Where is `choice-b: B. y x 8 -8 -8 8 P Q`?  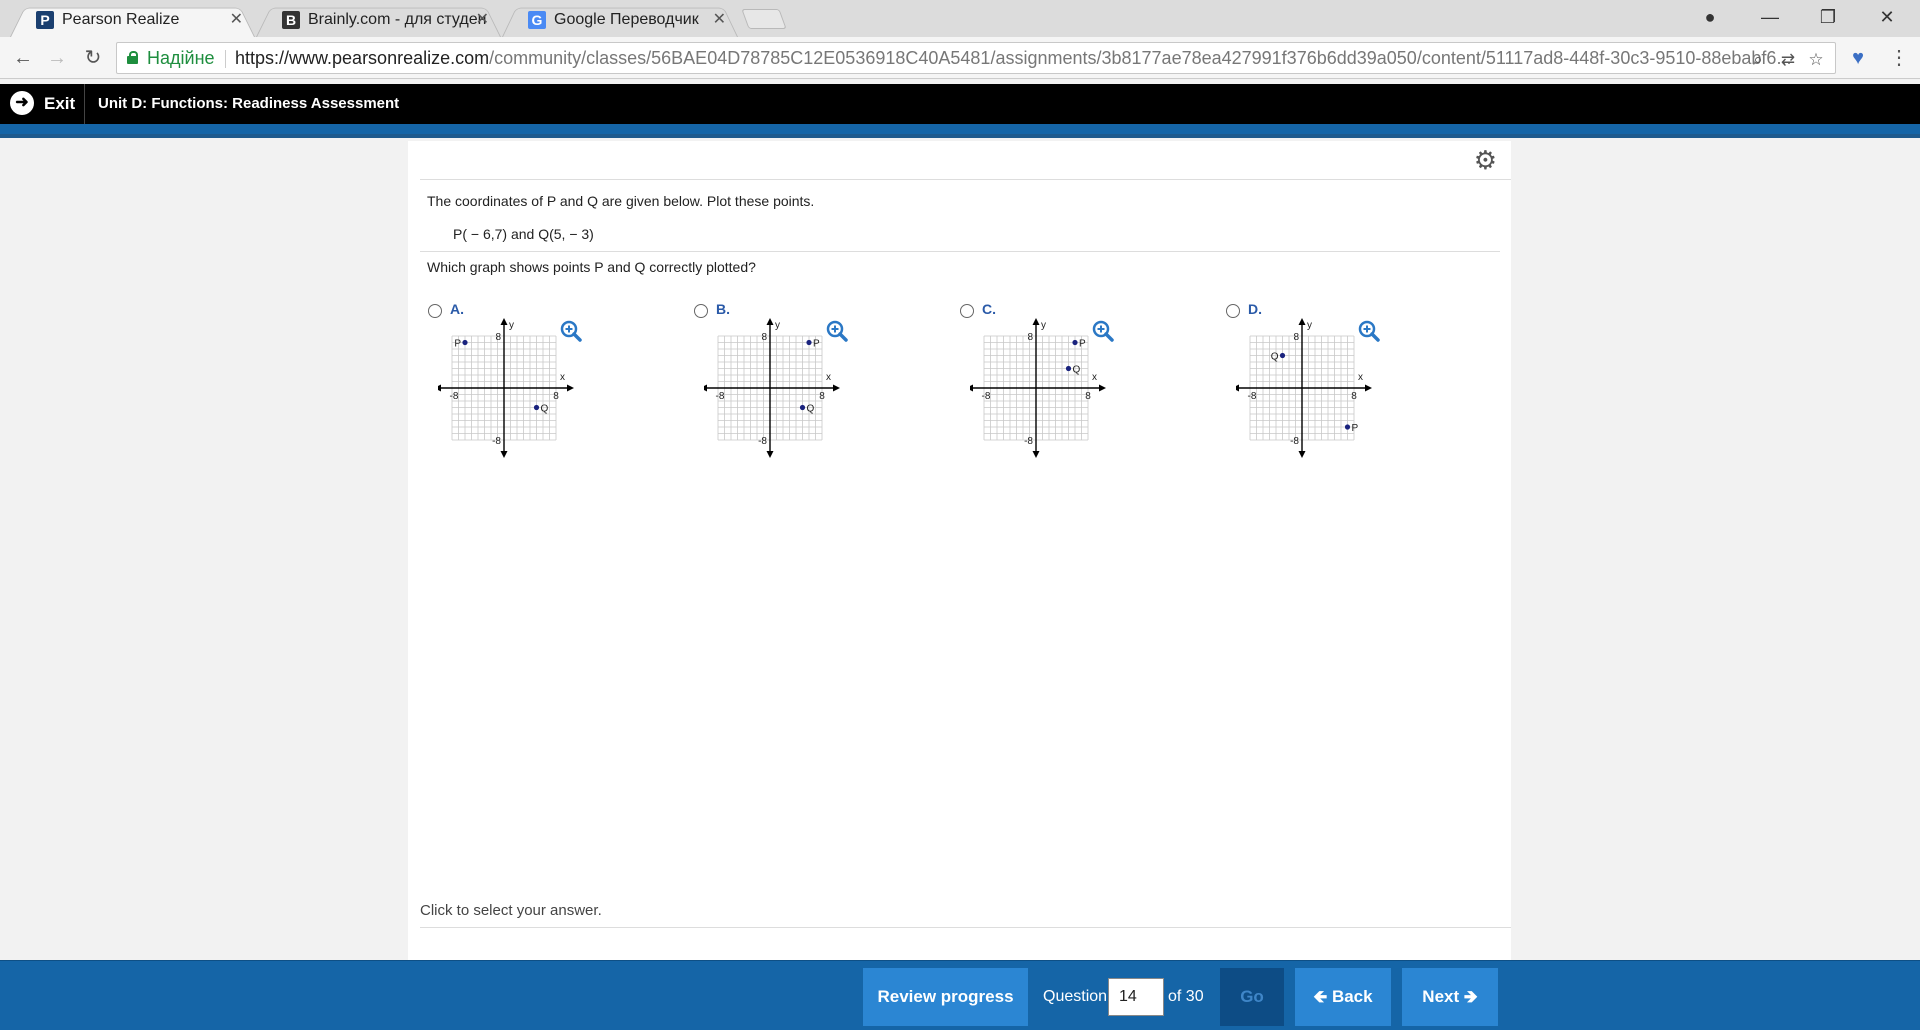
choice-b: B. y x 8 -8 -8 8 P Q is located at coordinates (774, 379).